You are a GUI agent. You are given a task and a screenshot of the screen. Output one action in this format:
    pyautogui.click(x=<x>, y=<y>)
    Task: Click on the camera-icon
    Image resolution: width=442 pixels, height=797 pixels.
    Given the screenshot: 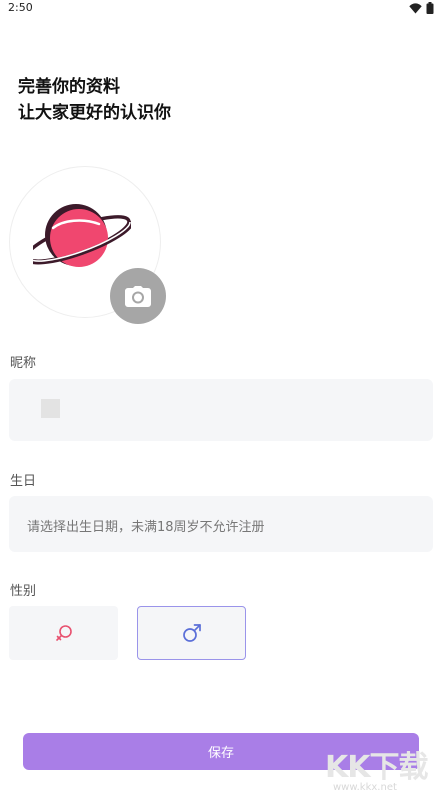 What is the action you would take?
    pyautogui.click(x=138, y=296)
    